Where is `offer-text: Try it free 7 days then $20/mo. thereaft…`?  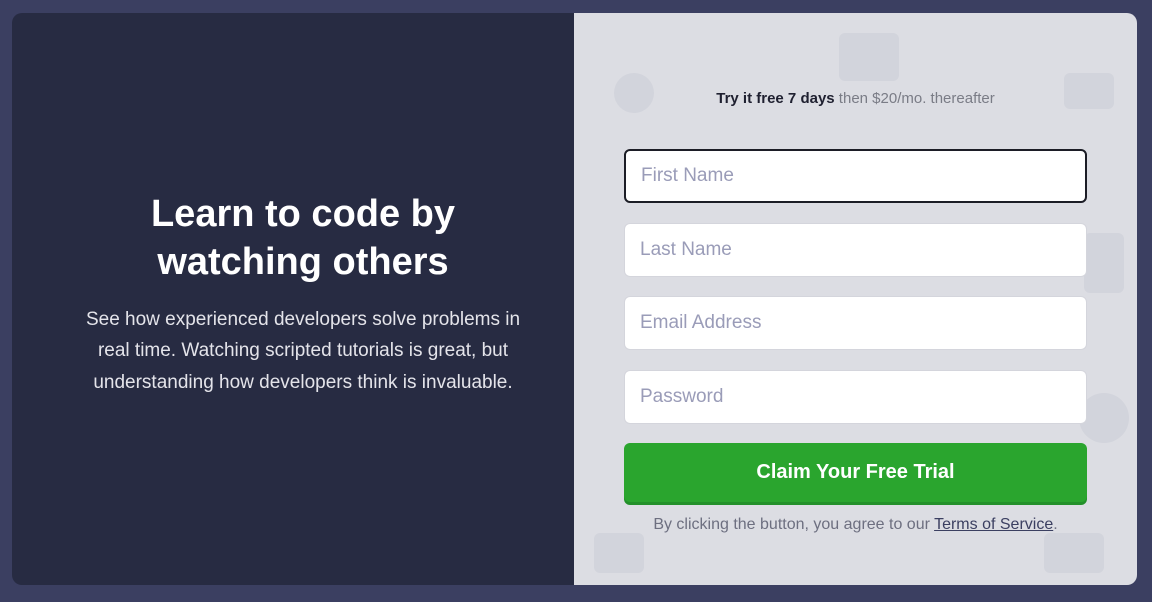
offer-text: Try it free 7 days then $20/mo. thereaft… is located at coordinates (855, 98).